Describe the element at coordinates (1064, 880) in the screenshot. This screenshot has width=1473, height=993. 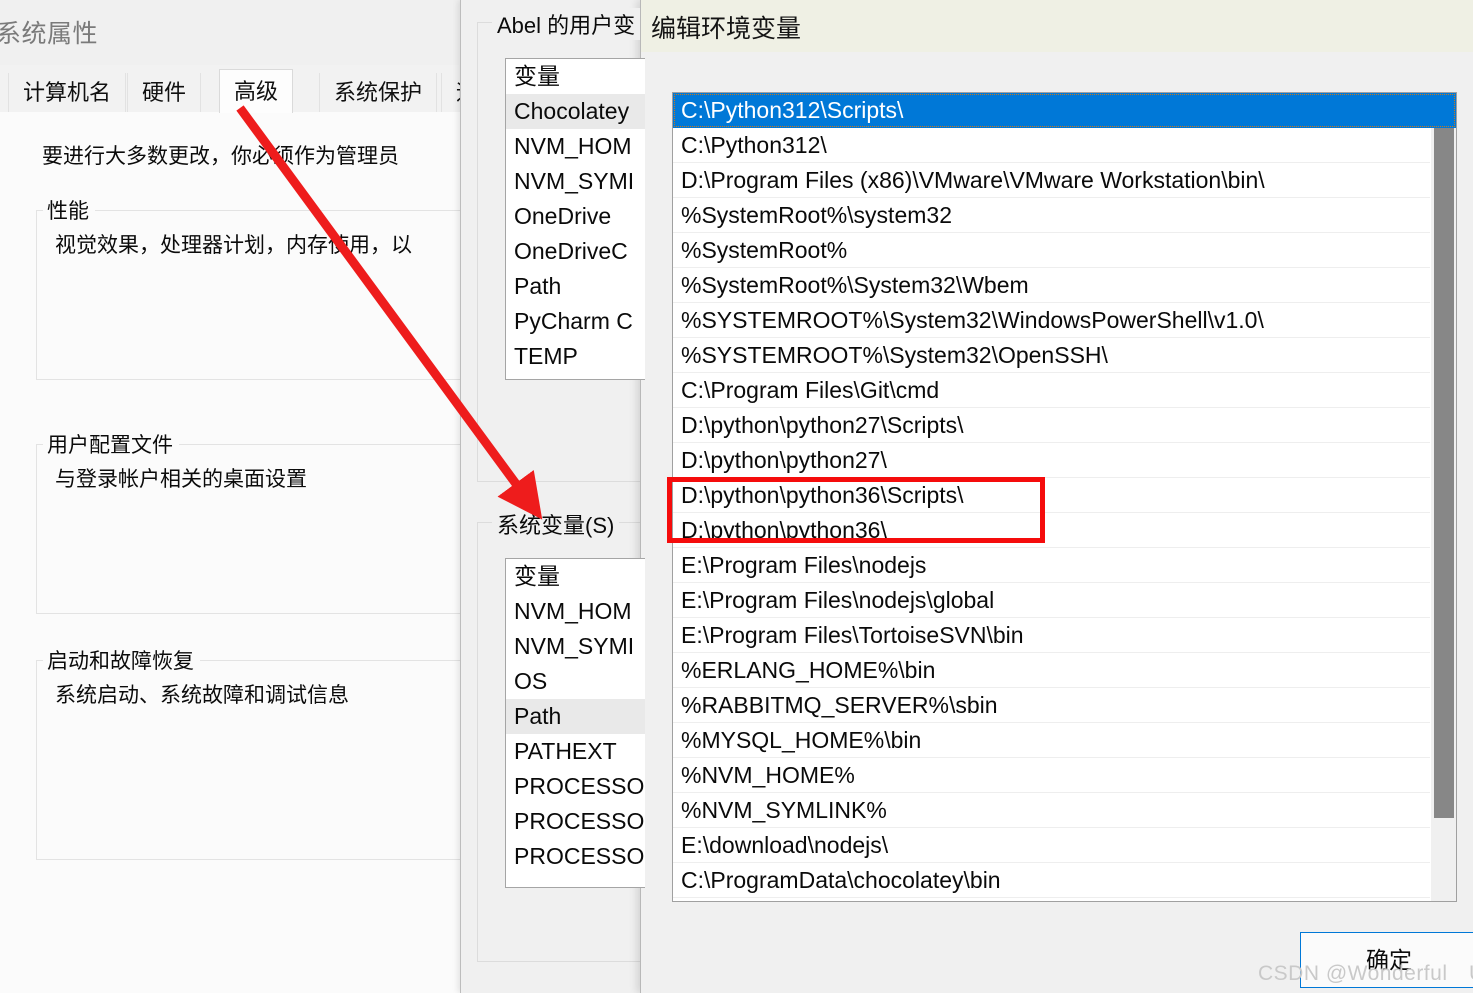
I see `path-entry-row: C:\ProgramData\chocolatey\bin` at that location.